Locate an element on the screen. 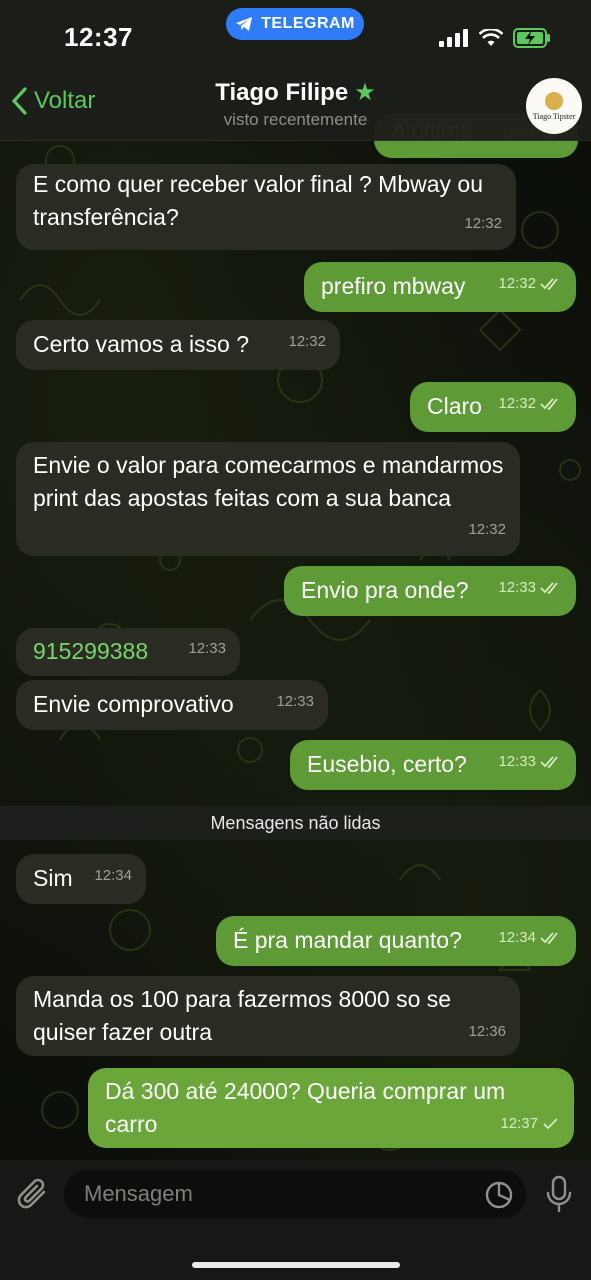 Image resolution: width=591 pixels, height=1280 pixels. message-bubble-incoming: Certo vamos a isso ? 12:32 is located at coordinates (178, 345).